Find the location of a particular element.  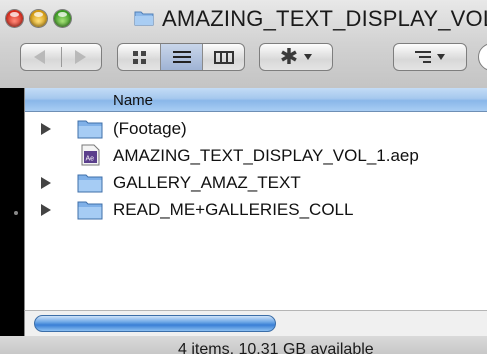

close-button is located at coordinates (14, 18).